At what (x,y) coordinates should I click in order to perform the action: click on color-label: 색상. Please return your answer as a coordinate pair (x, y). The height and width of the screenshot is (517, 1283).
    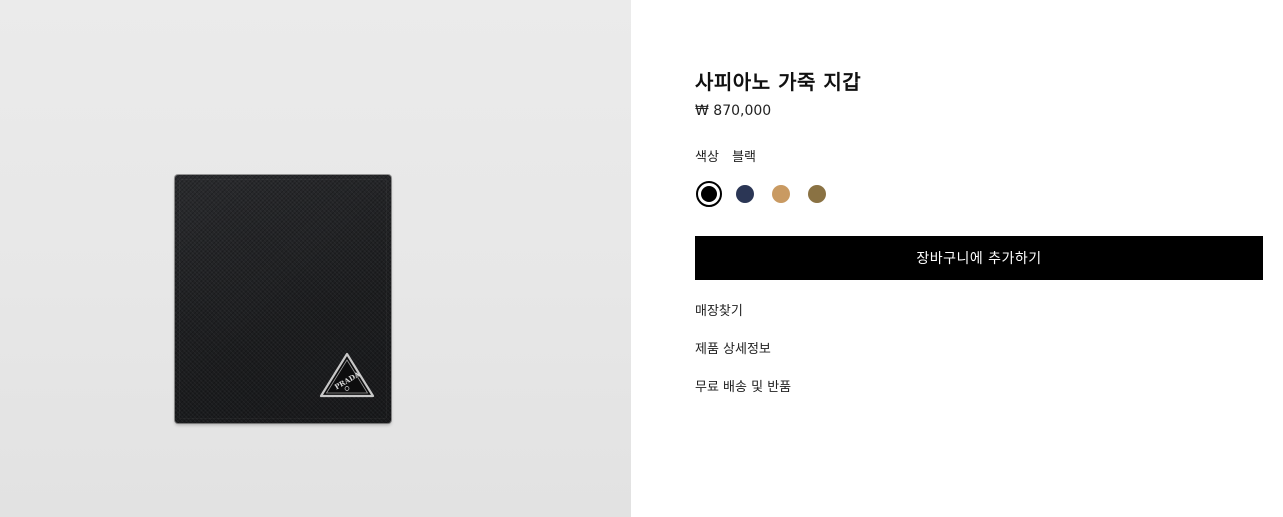
    Looking at the image, I should click on (707, 157).